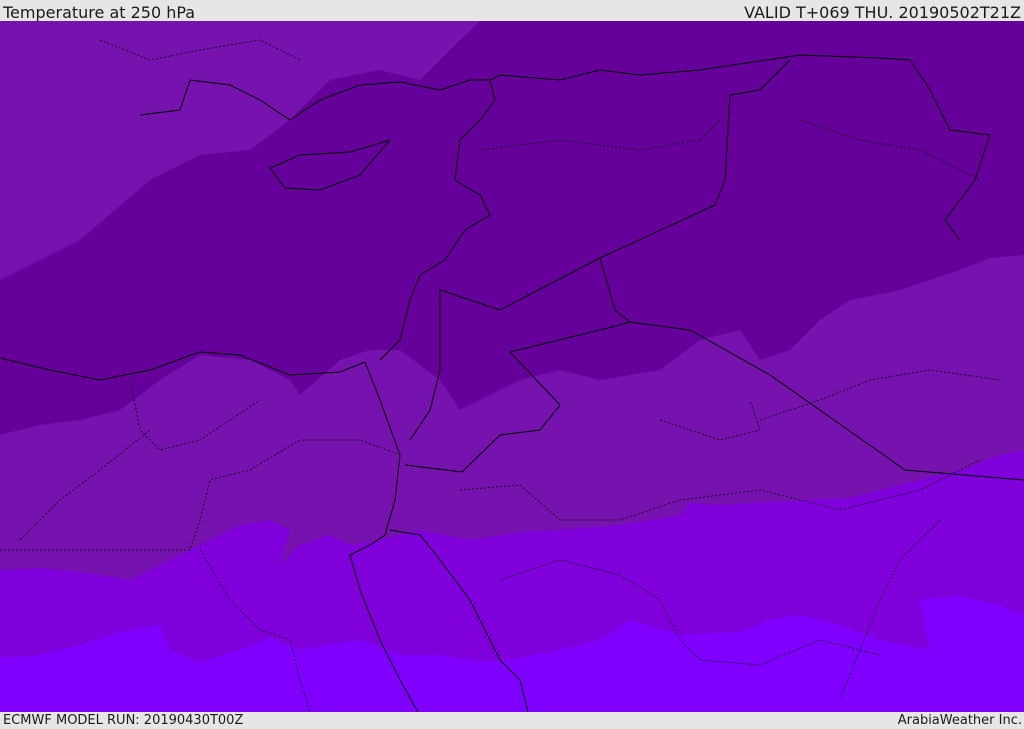 This screenshot has height=729, width=1024. I want to click on credit: ArabiaWeather Inc., so click(959, 720).